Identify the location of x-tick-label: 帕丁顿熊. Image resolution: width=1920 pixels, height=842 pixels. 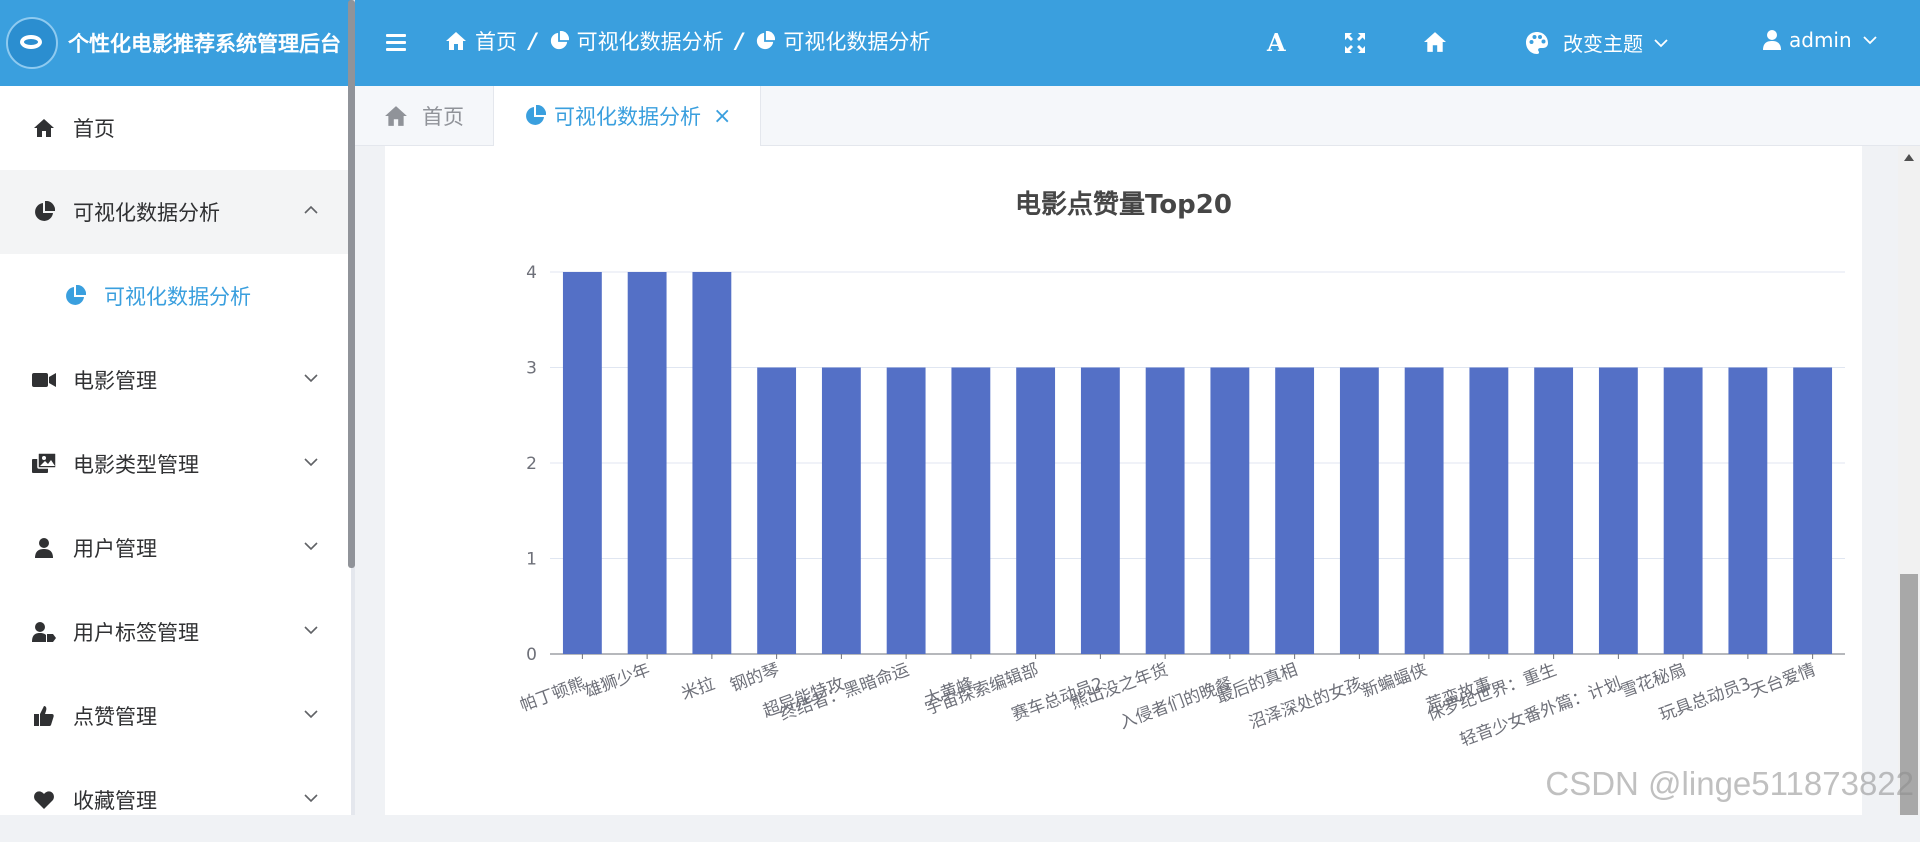
(552, 695).